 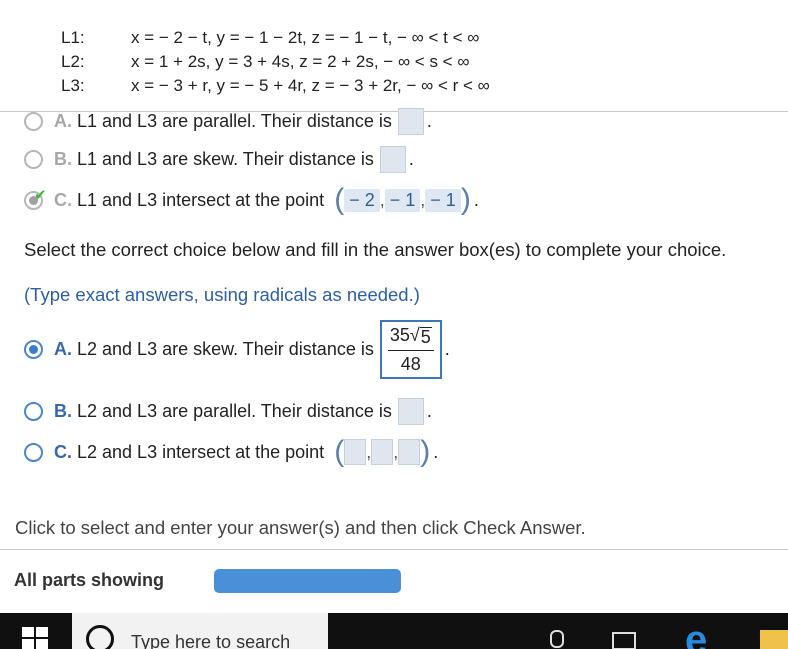 I want to click on line-label: L1:, so click(x=73, y=37).